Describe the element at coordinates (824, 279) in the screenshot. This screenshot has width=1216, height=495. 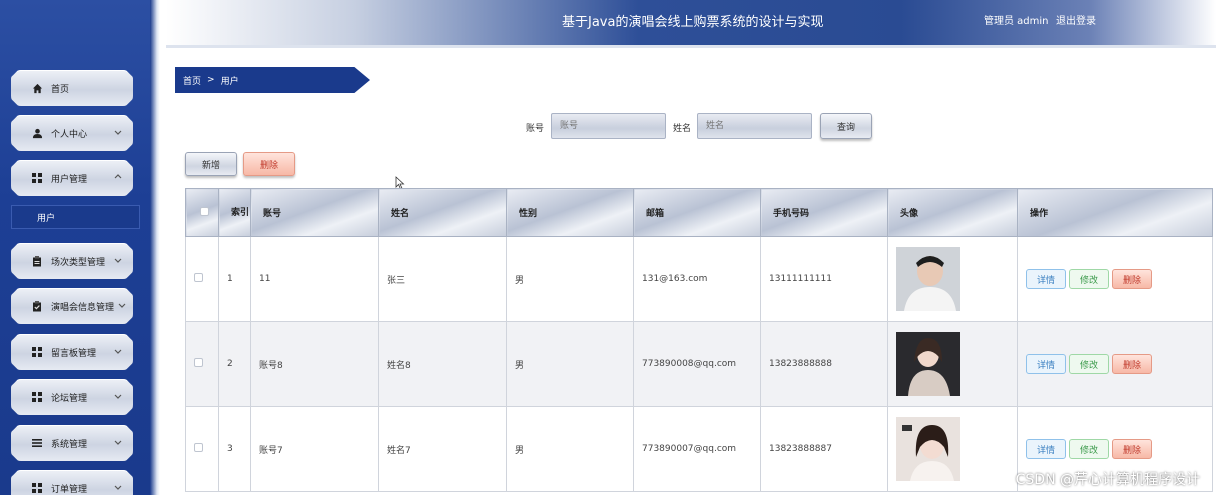
I see `cell-phone: 13111111111` at that location.